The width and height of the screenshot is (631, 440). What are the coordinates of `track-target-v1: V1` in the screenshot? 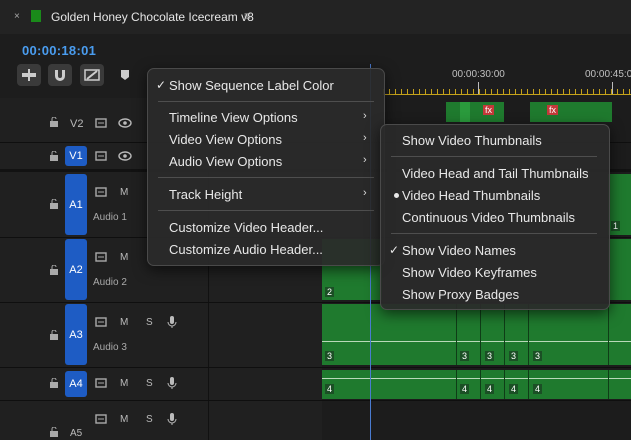 It's located at (76, 156).